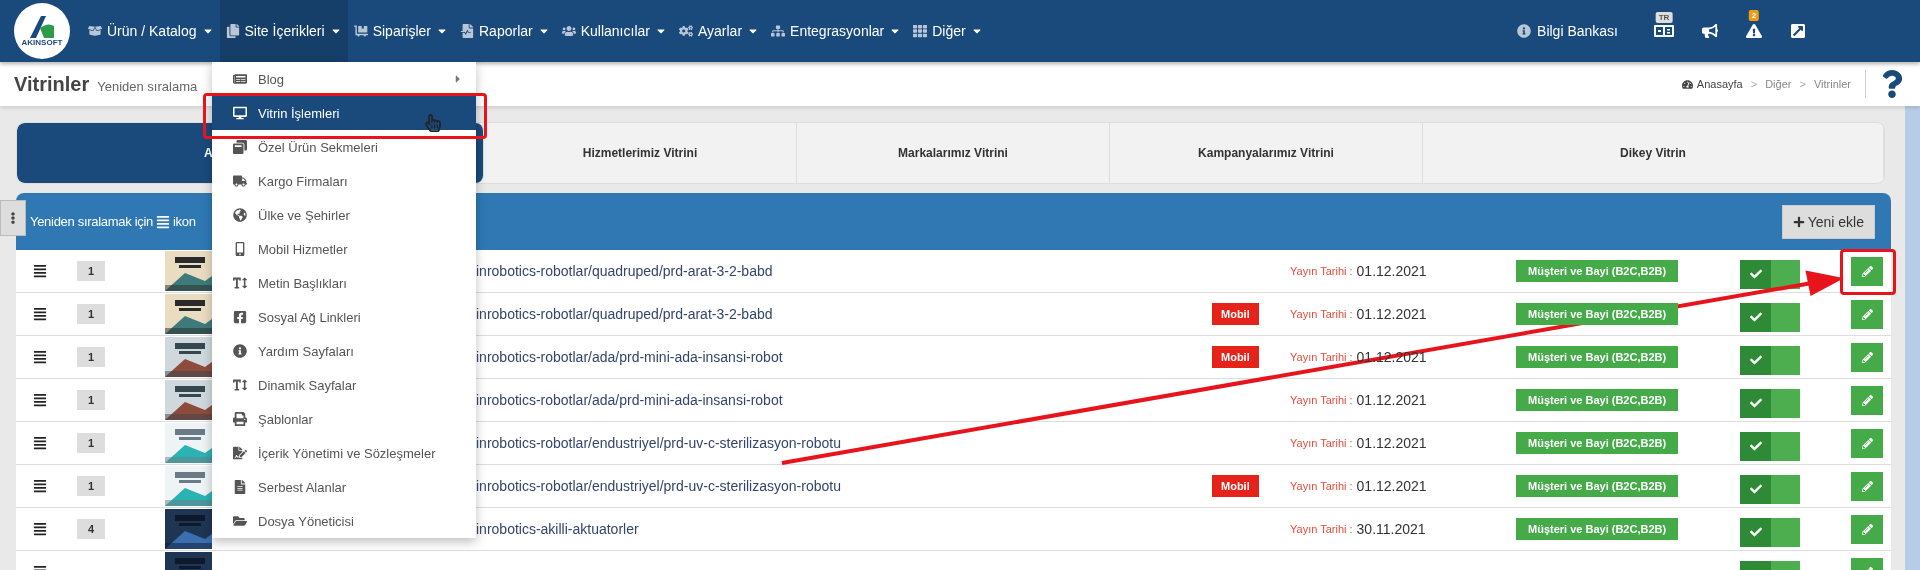  Describe the element at coordinates (344, 487) in the screenshot. I see `dropdown-item: Serbest Alanlar` at that location.